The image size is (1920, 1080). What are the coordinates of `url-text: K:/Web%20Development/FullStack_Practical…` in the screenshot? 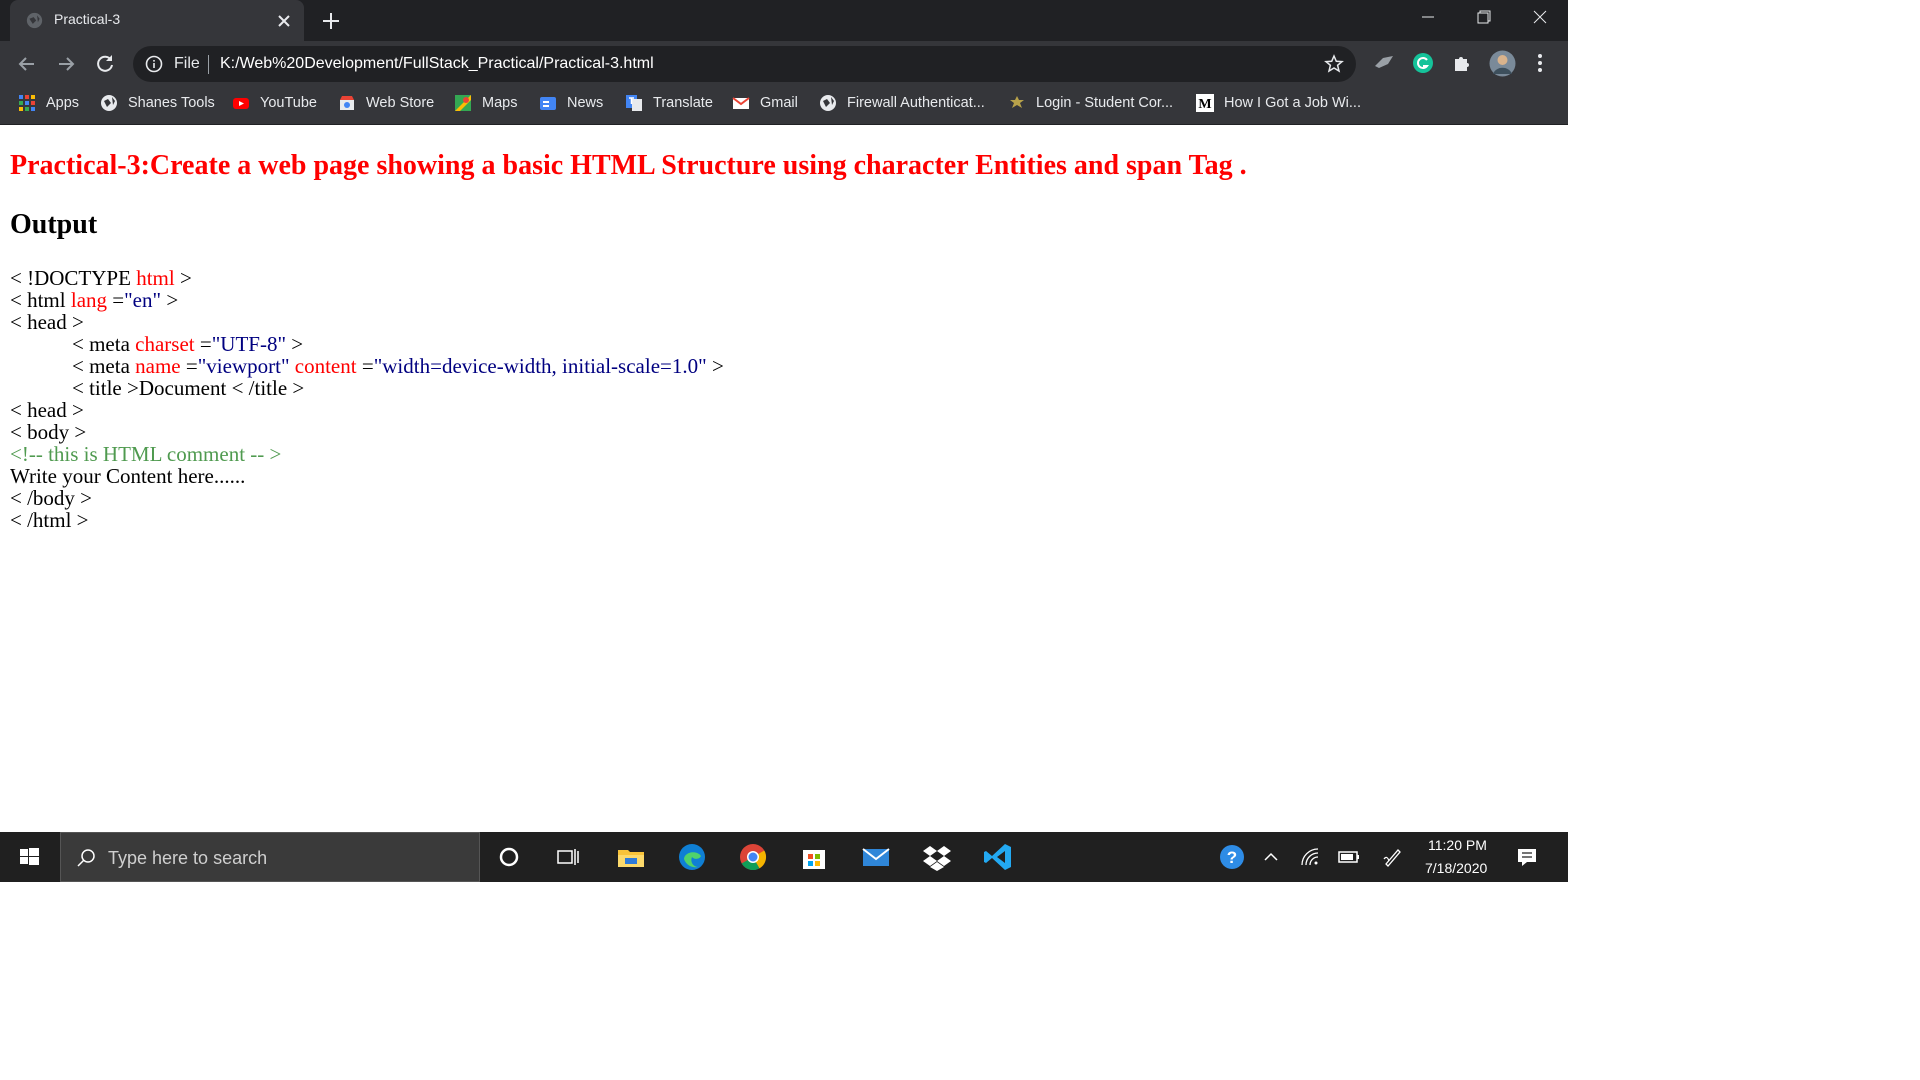 It's located at (437, 64).